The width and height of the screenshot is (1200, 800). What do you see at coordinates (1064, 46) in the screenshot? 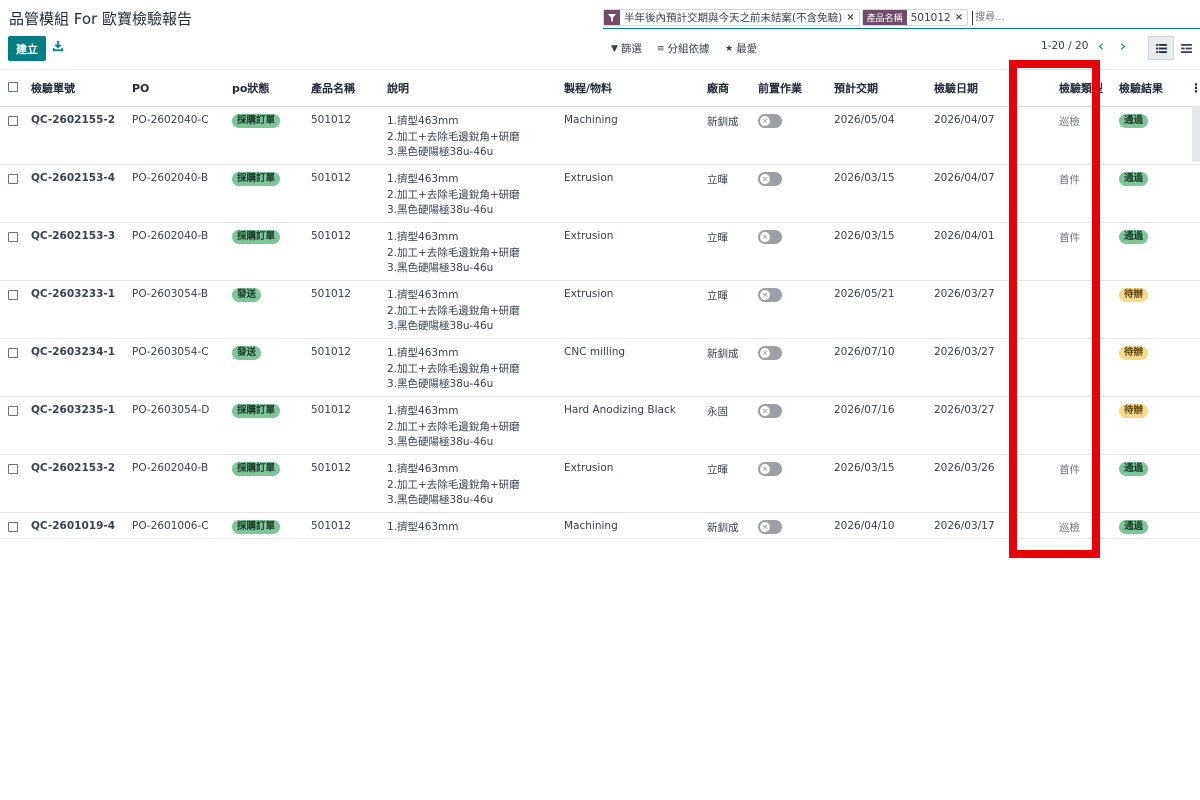
I see `pager-value: 1-20 / 20` at bounding box center [1064, 46].